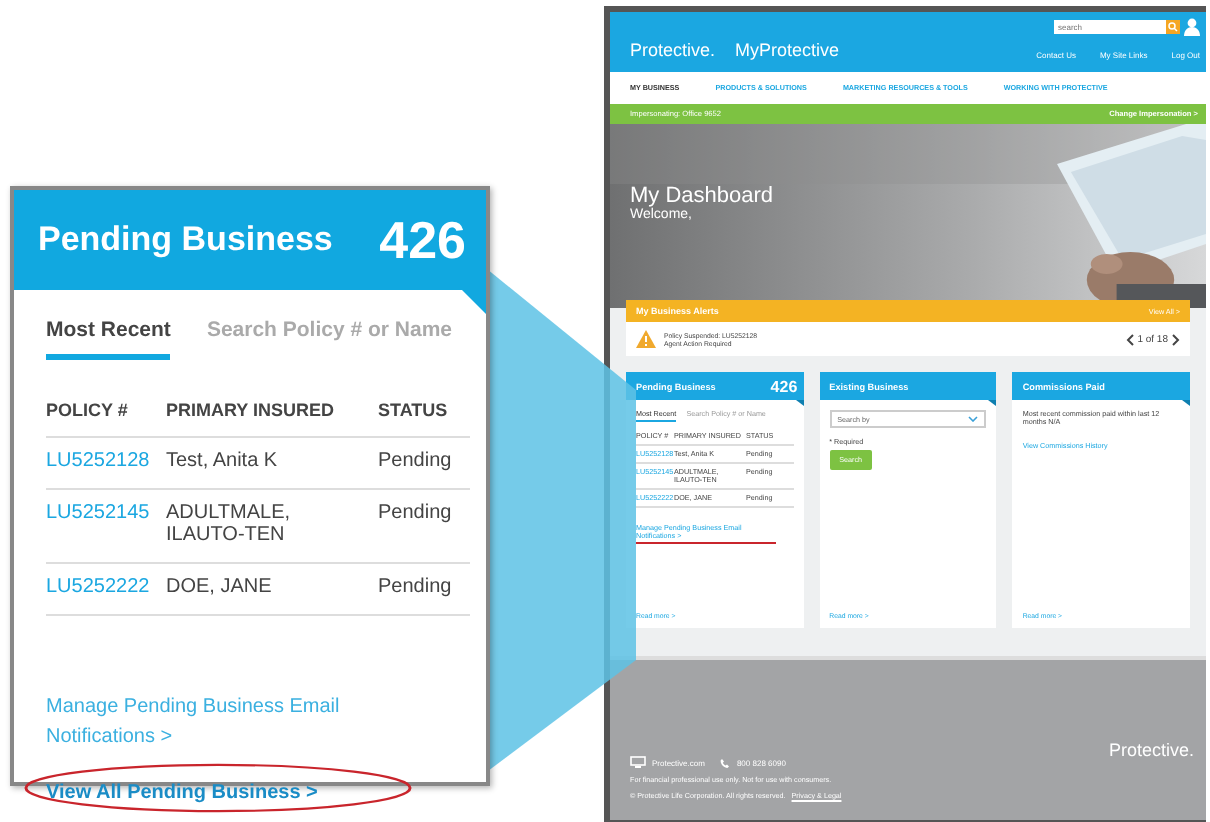  Describe the element at coordinates (88, 410) in the screenshot. I see `column-header: POLICY #` at that location.